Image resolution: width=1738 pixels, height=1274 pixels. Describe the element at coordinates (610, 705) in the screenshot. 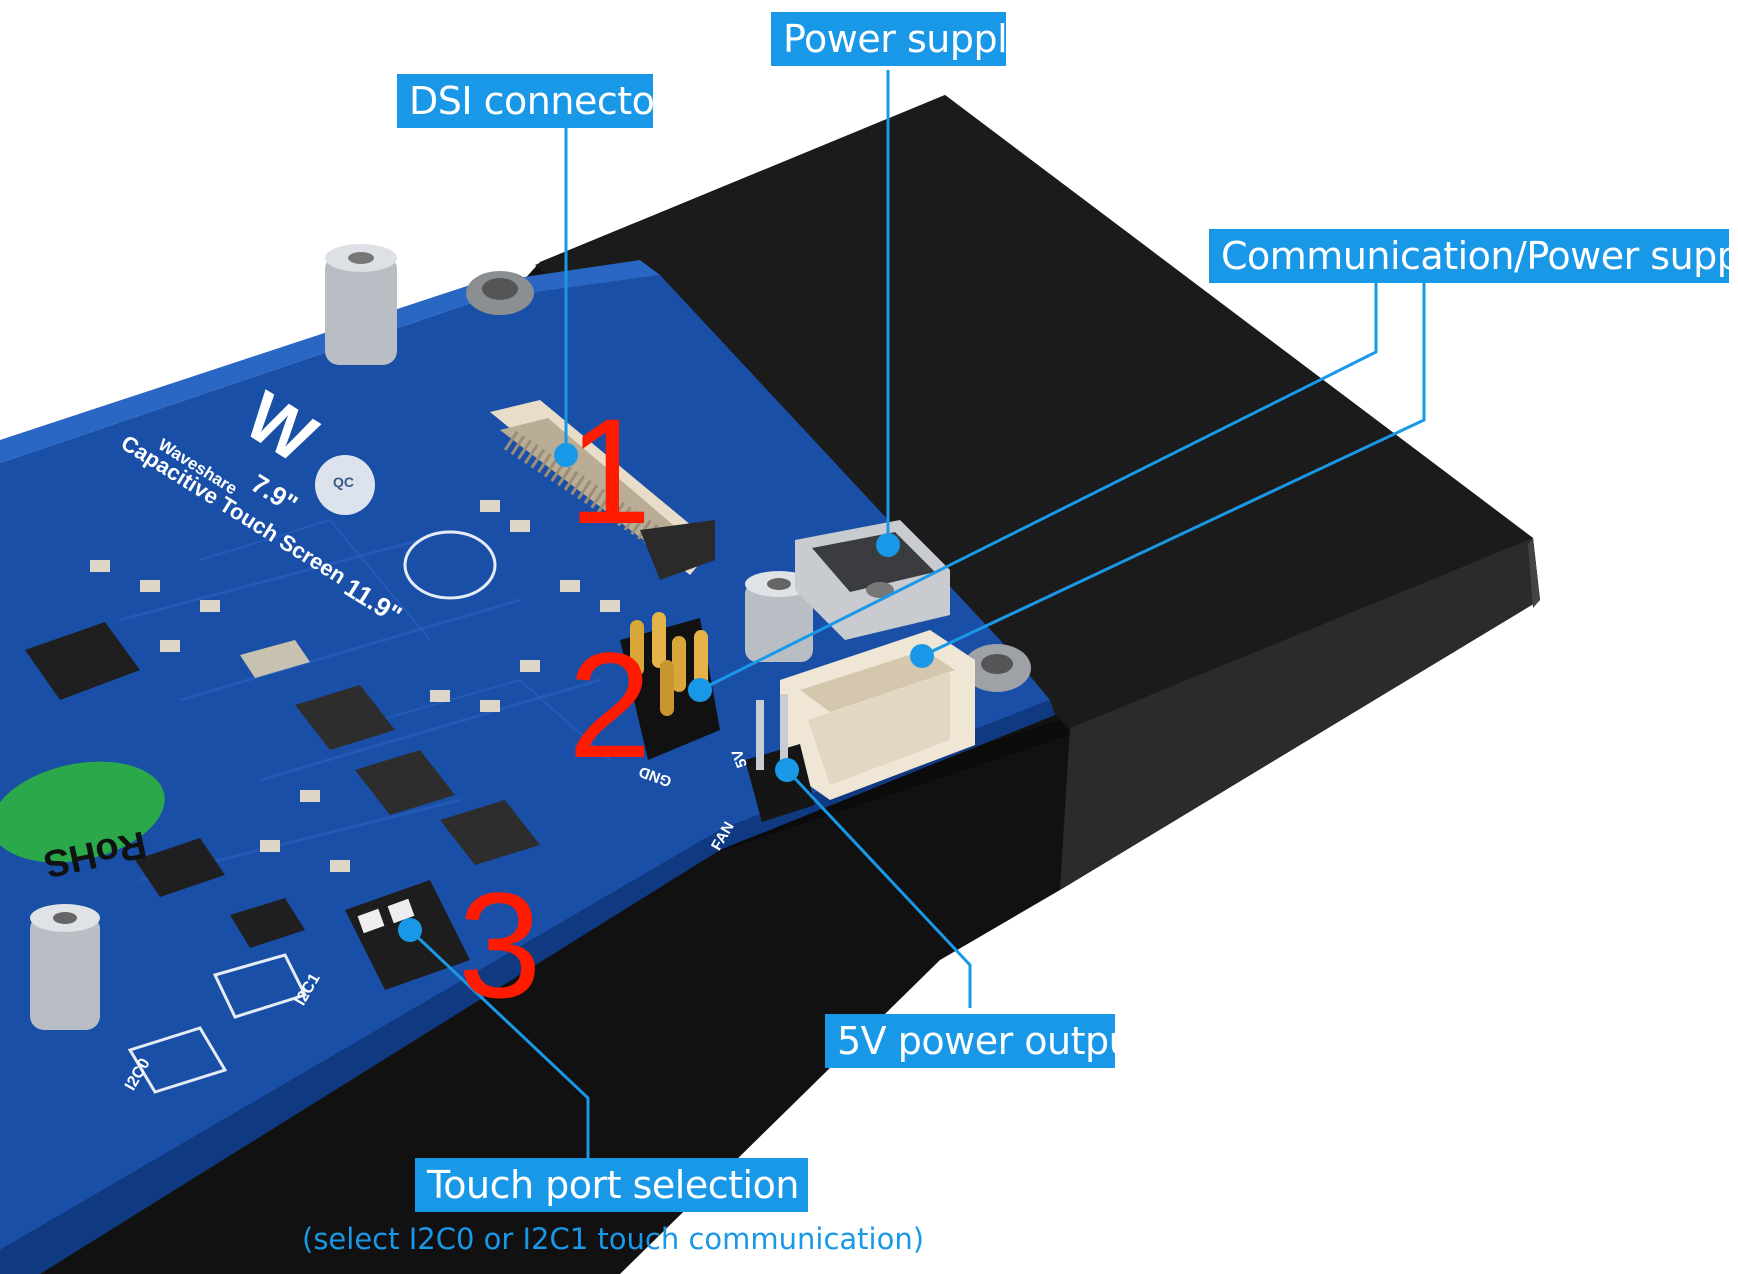

I see `marker-2: 2` at that location.